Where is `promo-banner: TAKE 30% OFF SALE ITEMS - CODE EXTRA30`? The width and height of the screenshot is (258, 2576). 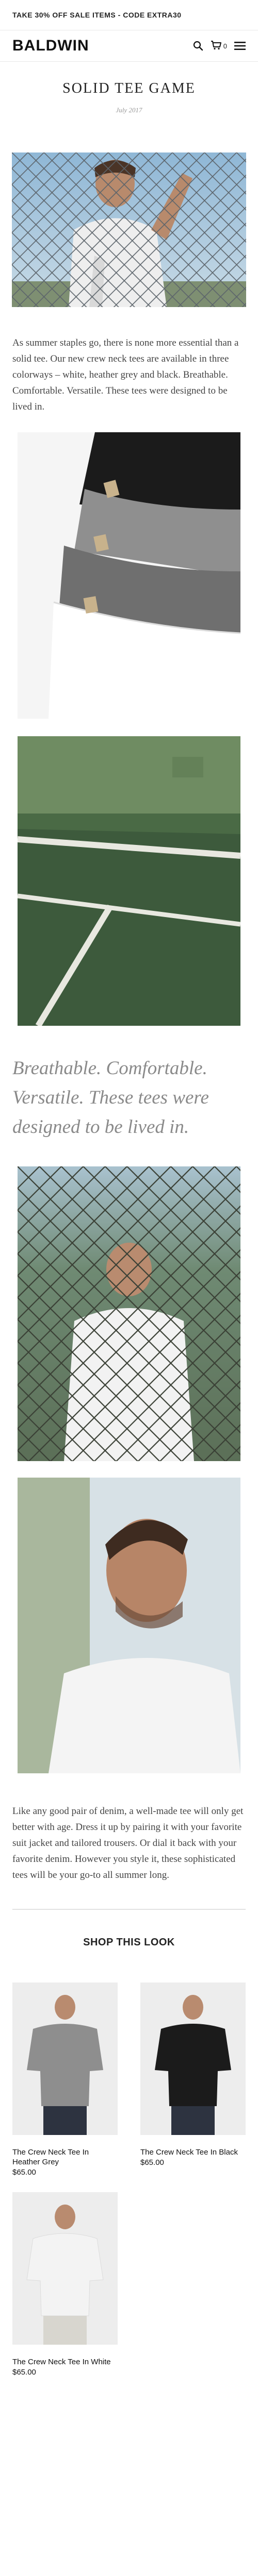
promo-banner: TAKE 30% OFF SALE ITEMS - CODE EXTRA30 is located at coordinates (129, 15).